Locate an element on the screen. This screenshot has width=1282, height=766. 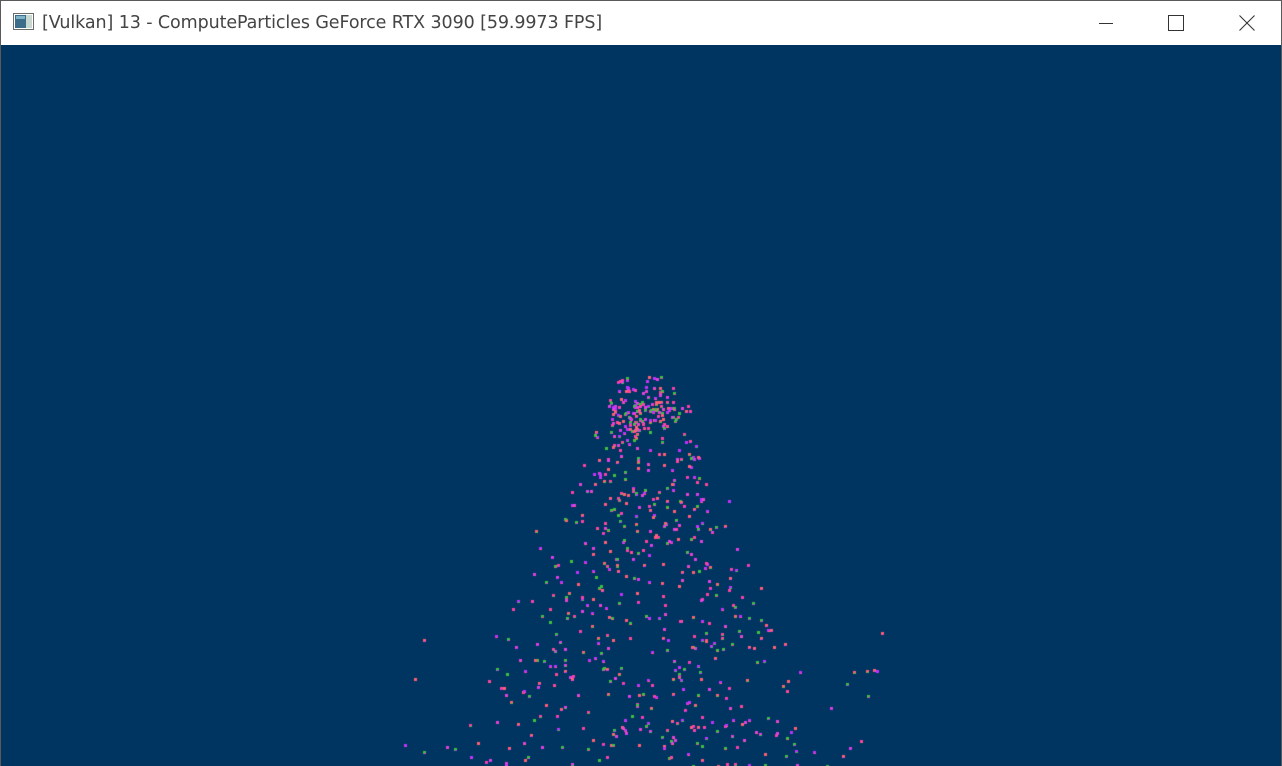
minimize-button is located at coordinates (1106, 23).